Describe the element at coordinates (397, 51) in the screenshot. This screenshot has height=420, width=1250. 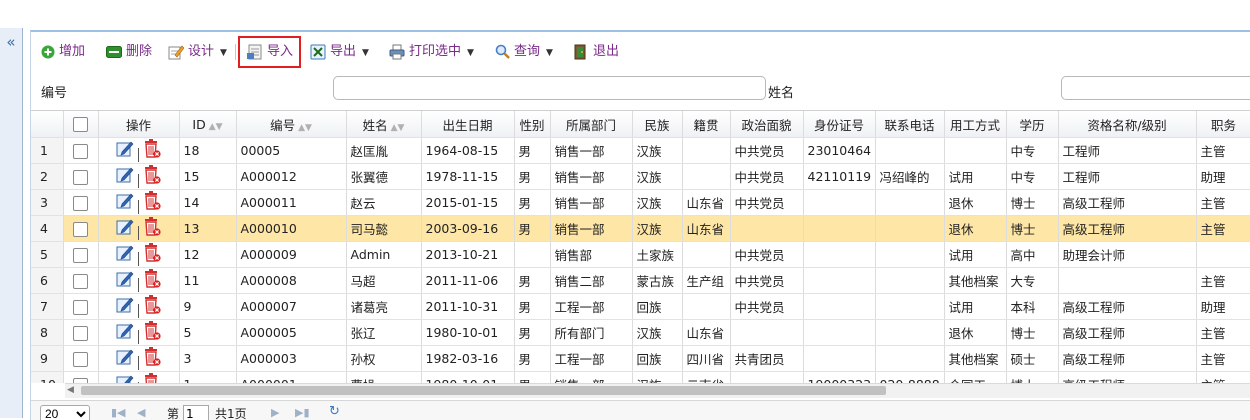
I see `printer-icon` at that location.